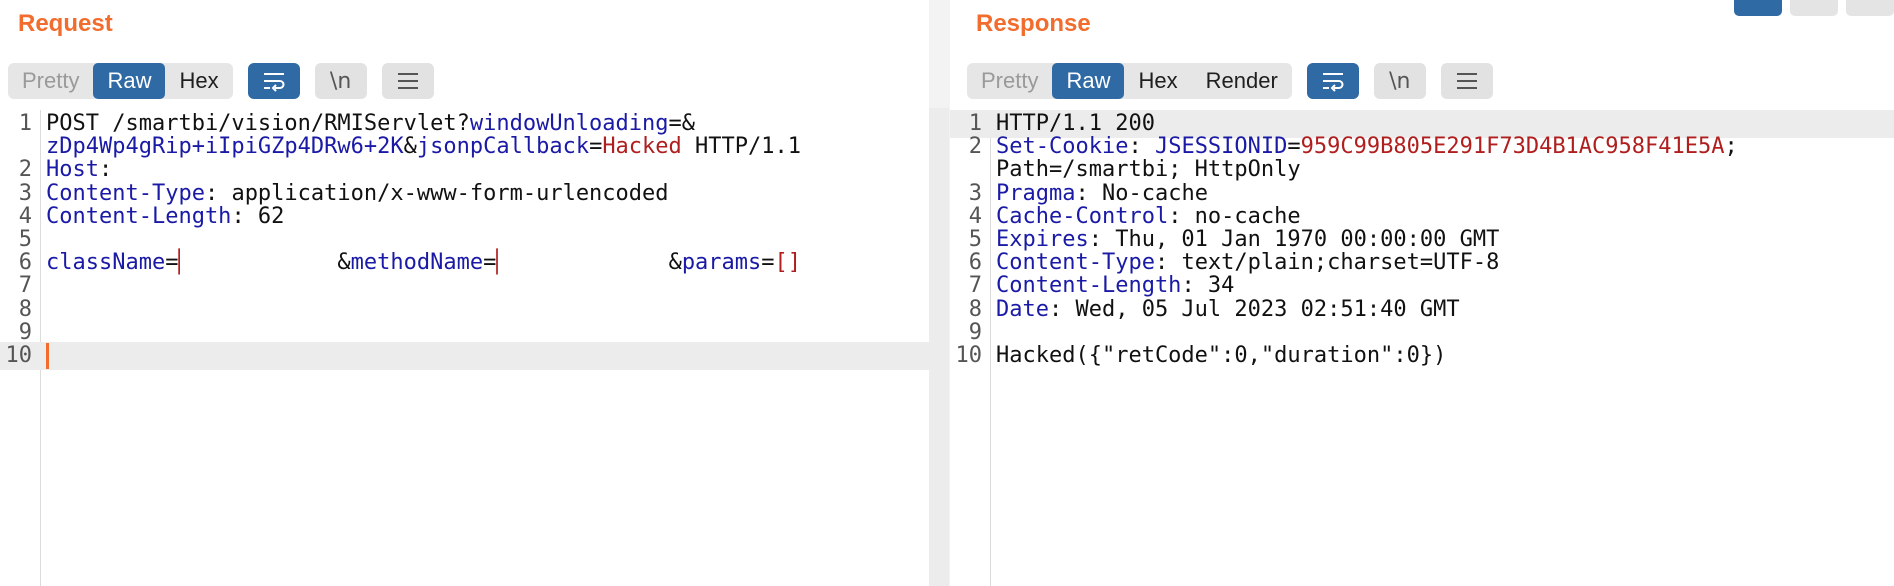  I want to click on code-line: 10 Hacked({"retCode":0,"duration":0}), so click(1422, 356).